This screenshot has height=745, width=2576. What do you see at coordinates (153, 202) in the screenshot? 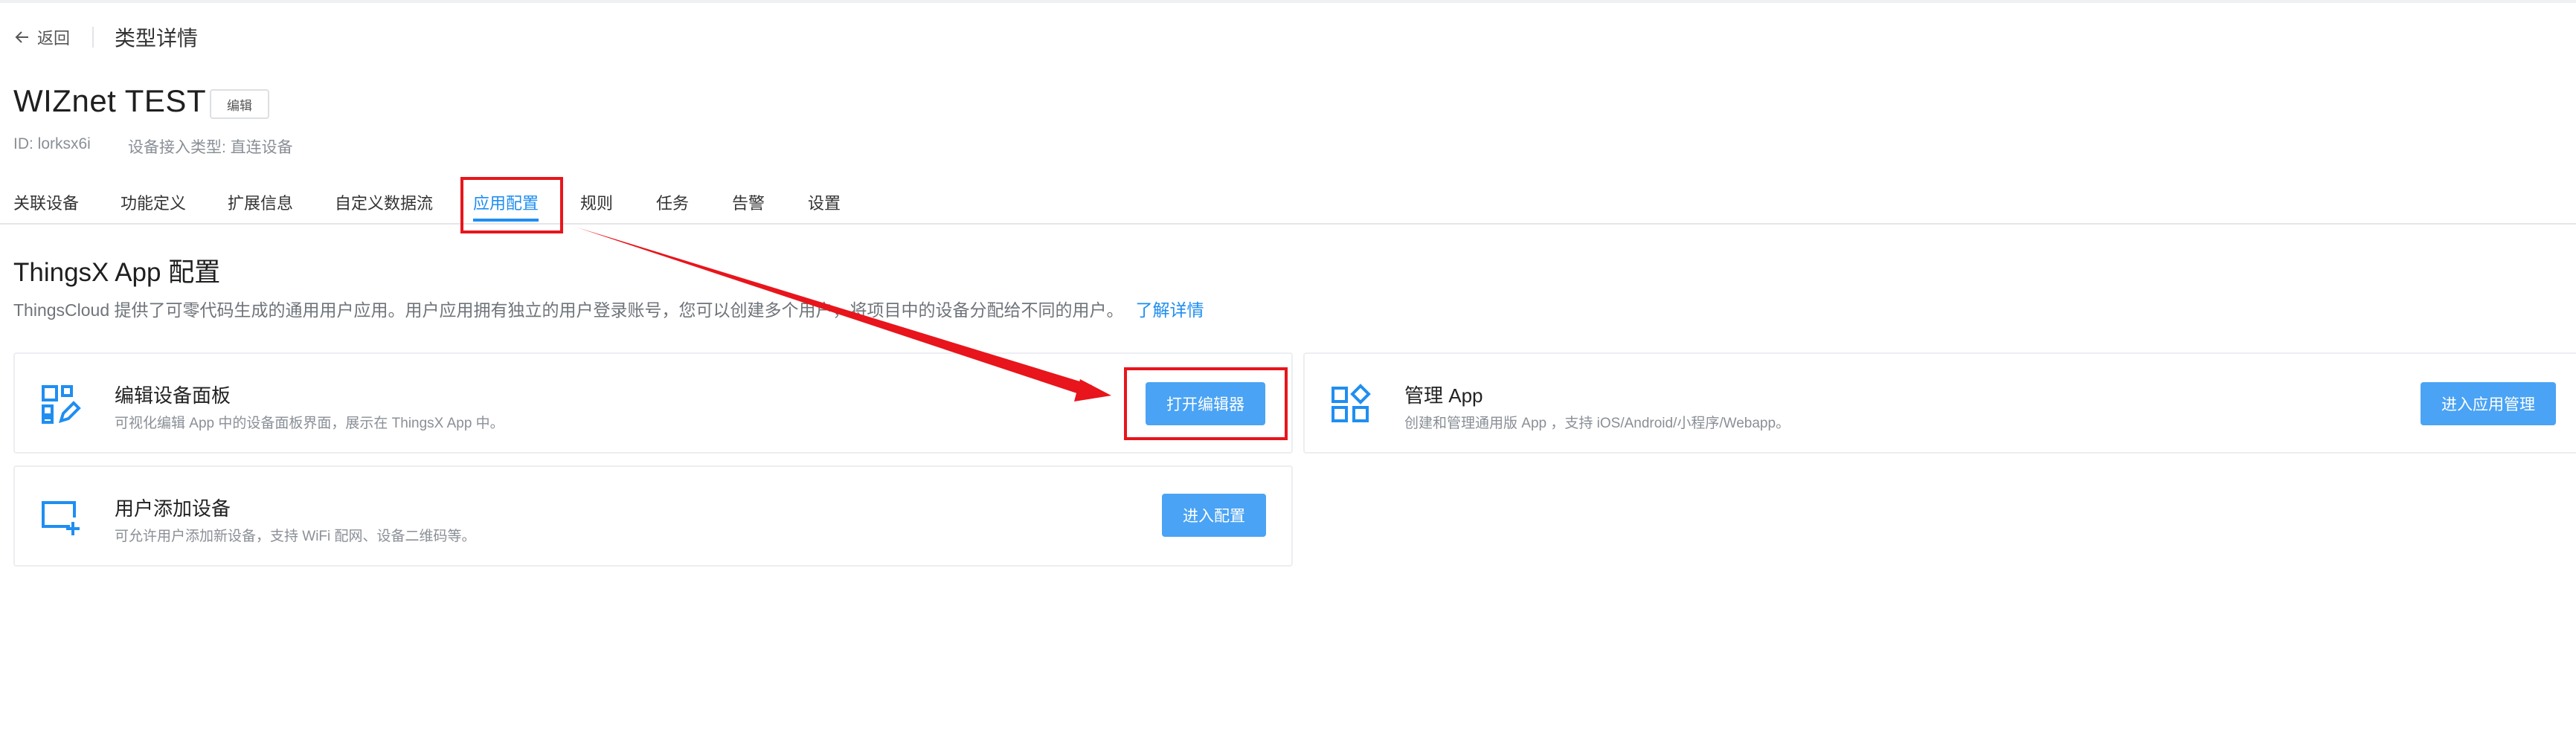
I see `tab-function-definition: 功能定义` at bounding box center [153, 202].